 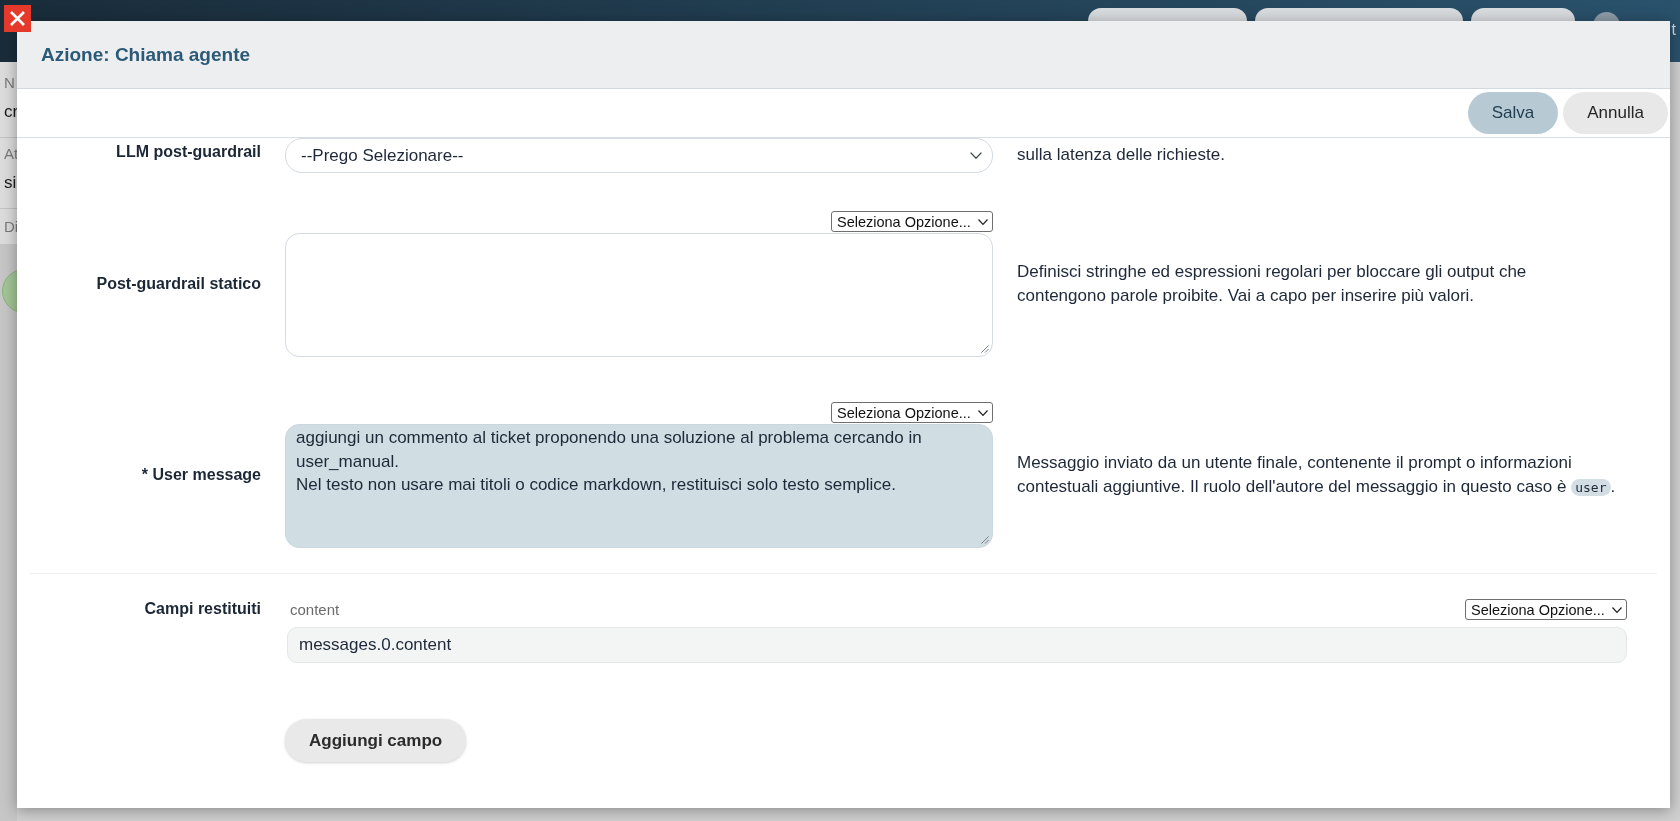 What do you see at coordinates (1121, 155) in the screenshot?
I see `field-description: sulla latenza delle richieste.` at bounding box center [1121, 155].